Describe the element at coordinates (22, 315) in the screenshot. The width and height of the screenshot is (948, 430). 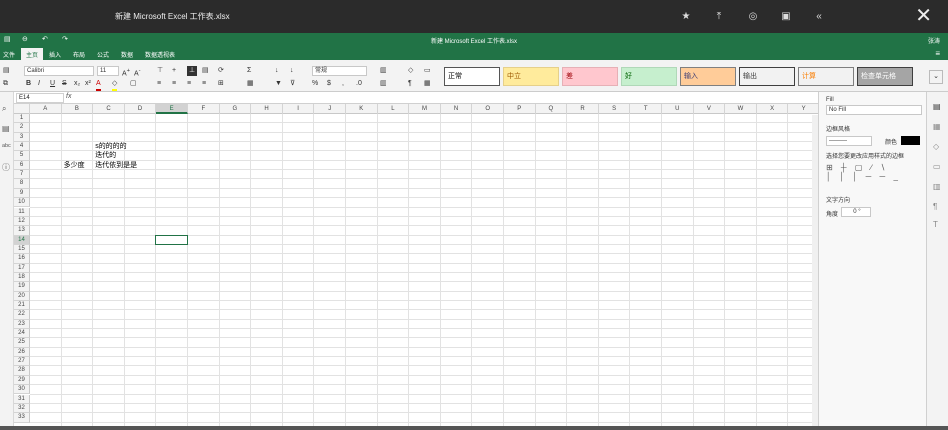
I see `row-header-22: 22` at that location.